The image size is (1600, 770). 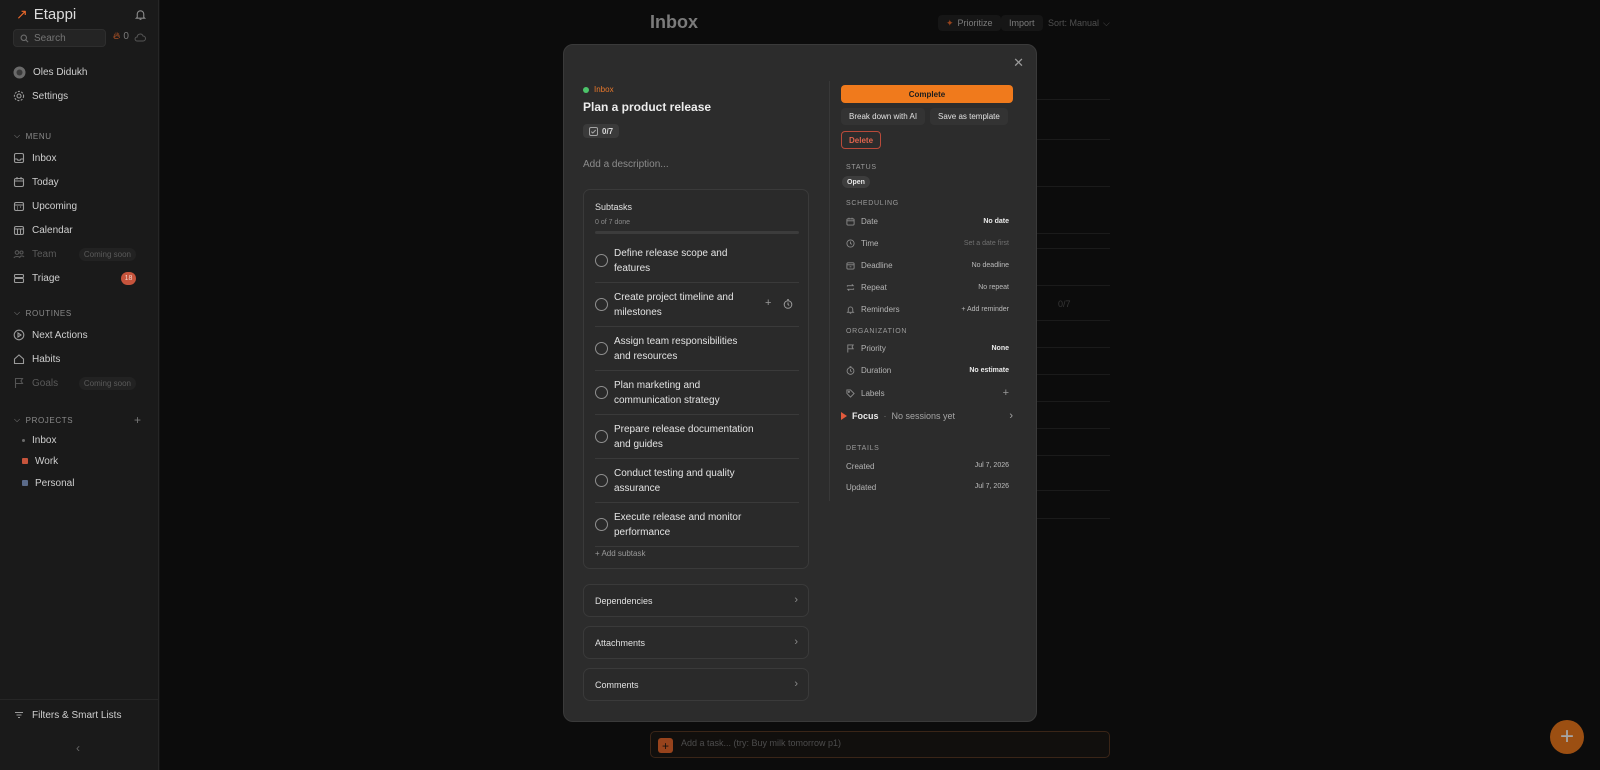 I want to click on subtask-item: Prepare release documentation and guides, so click(x=697, y=437).